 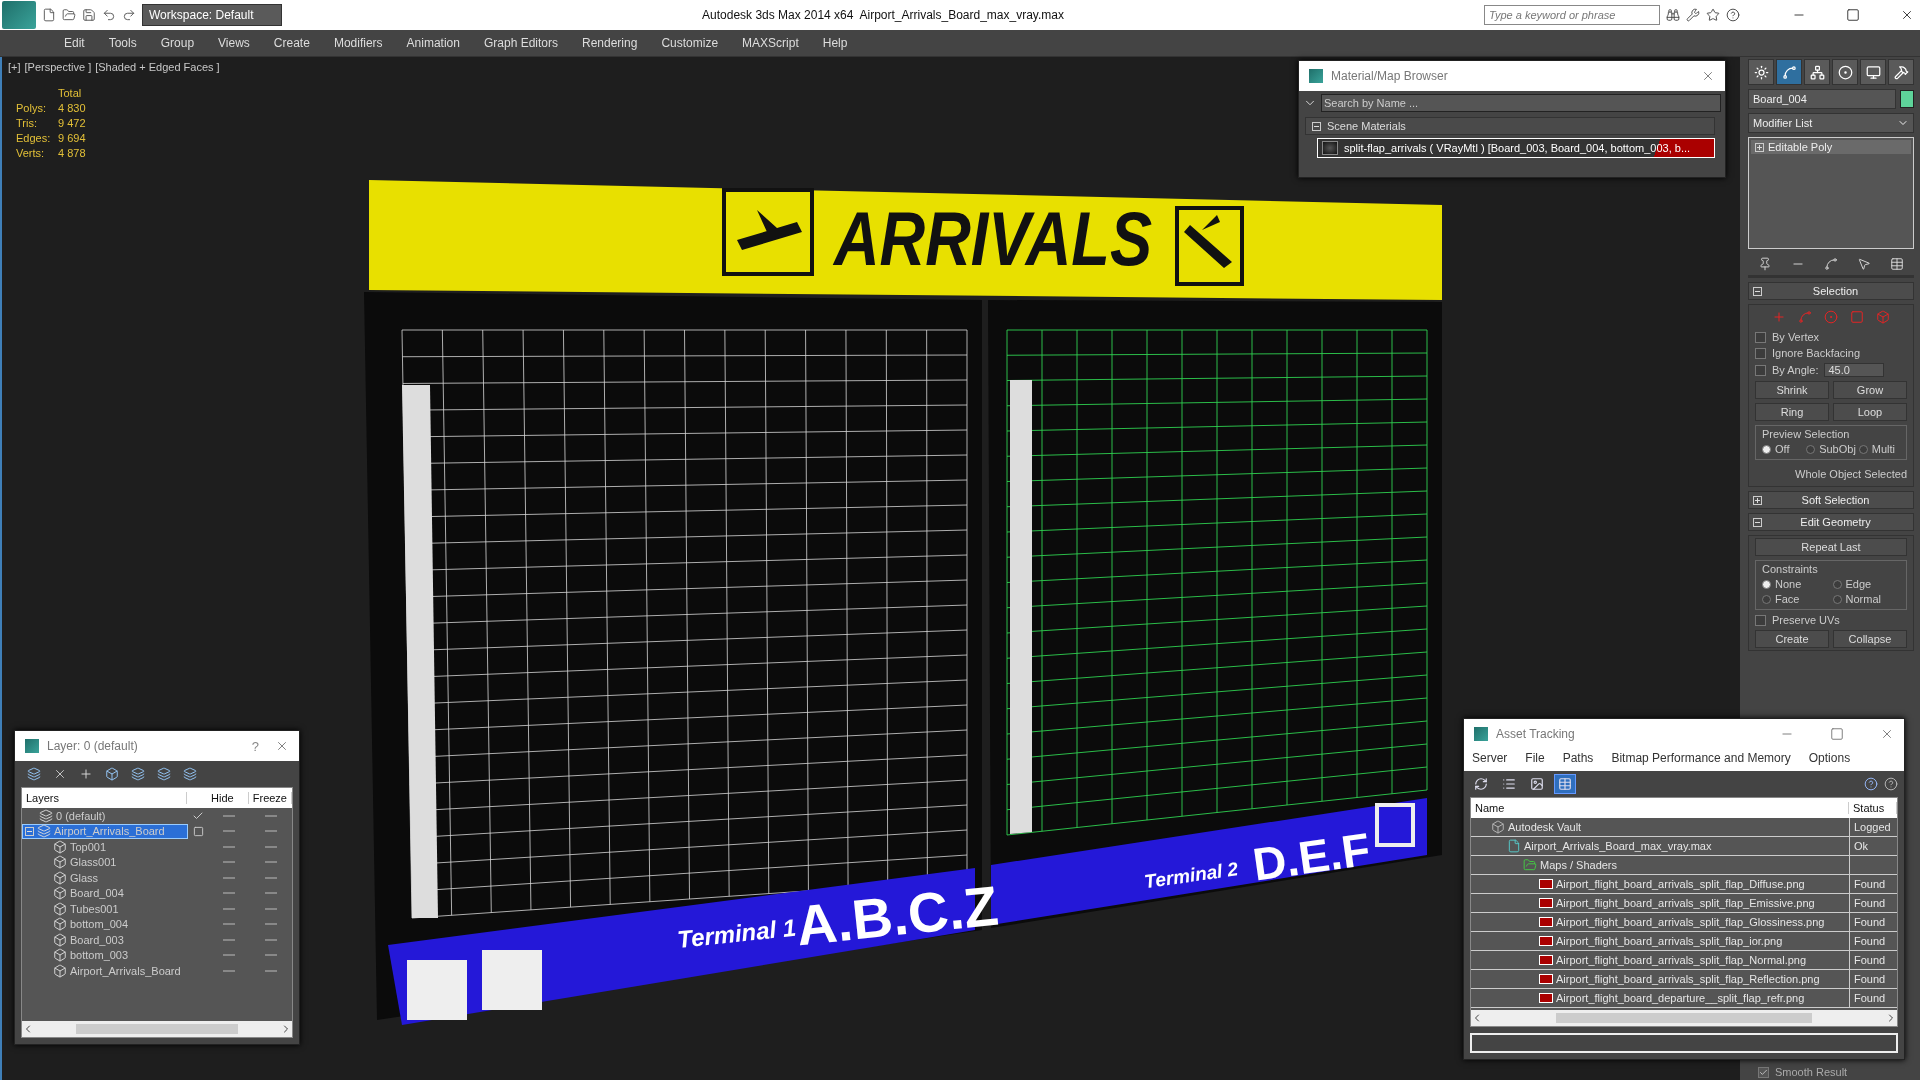 I want to click on element-icon, so click(x=1883, y=317).